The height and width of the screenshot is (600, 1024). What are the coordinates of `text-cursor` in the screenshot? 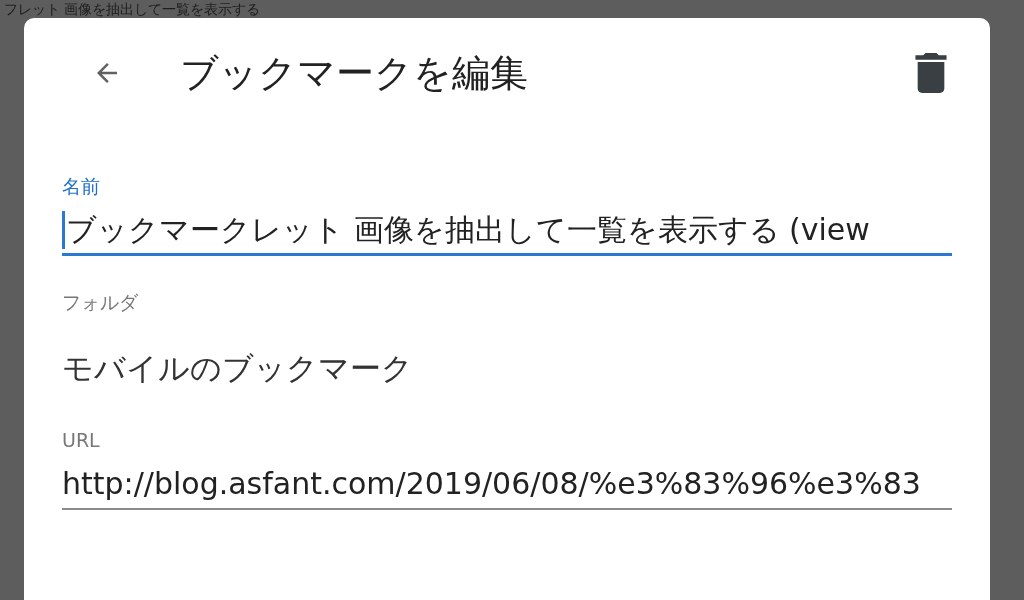 It's located at (63, 229).